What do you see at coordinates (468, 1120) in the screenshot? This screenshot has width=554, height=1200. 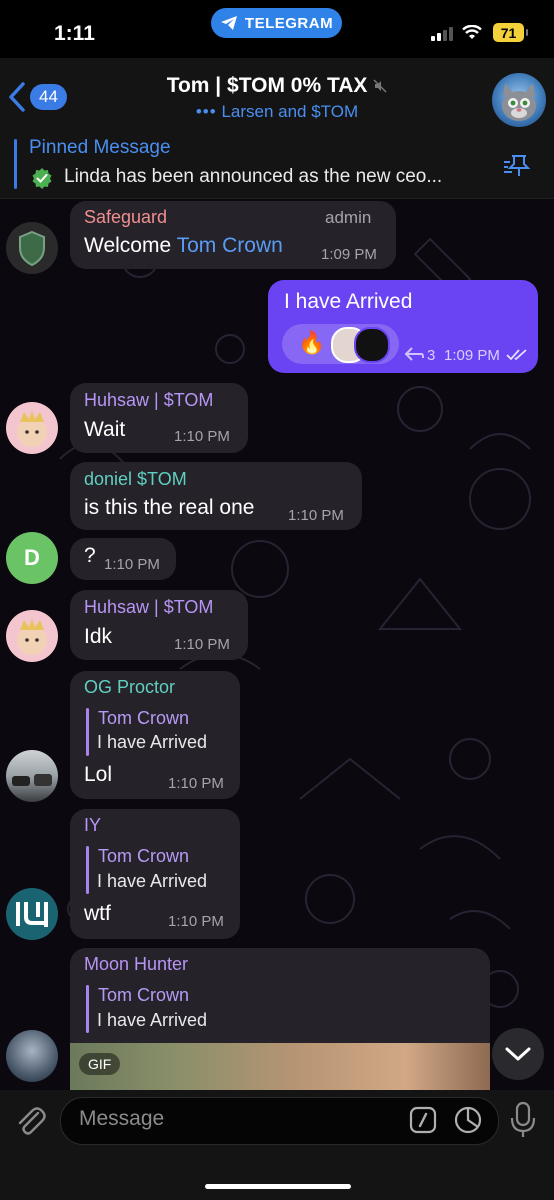 I see `sticker-icon` at bounding box center [468, 1120].